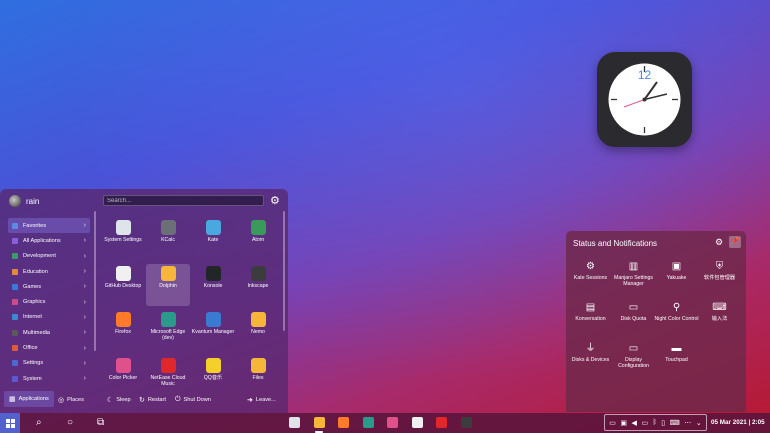  I want to click on app-item: Nemo, so click(258, 331).